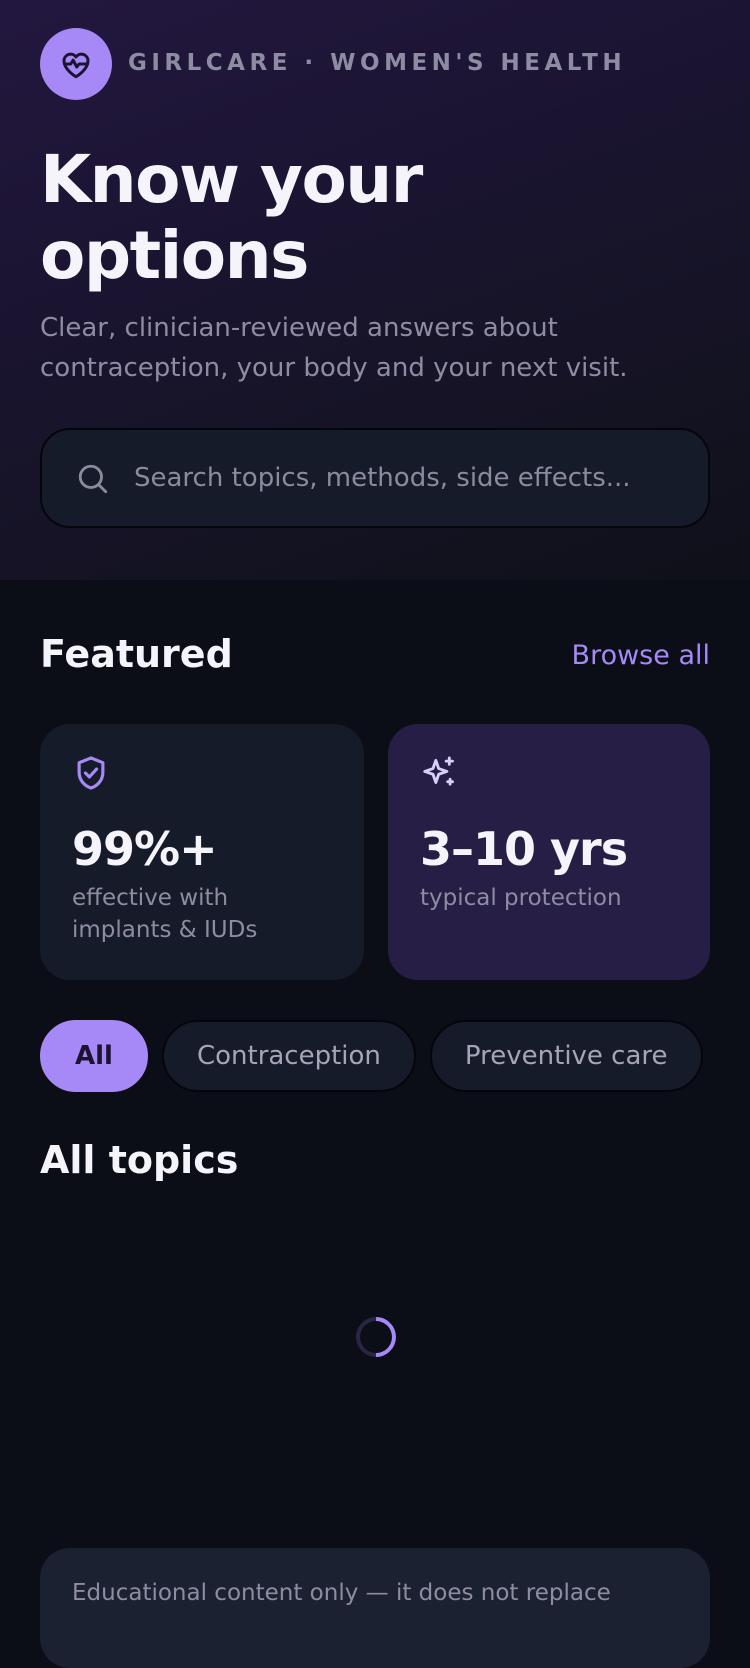 The width and height of the screenshot is (750, 1668). What do you see at coordinates (377, 63) in the screenshot?
I see `brand-name: GIRLCARE · WOMEN'S HEALTH` at bounding box center [377, 63].